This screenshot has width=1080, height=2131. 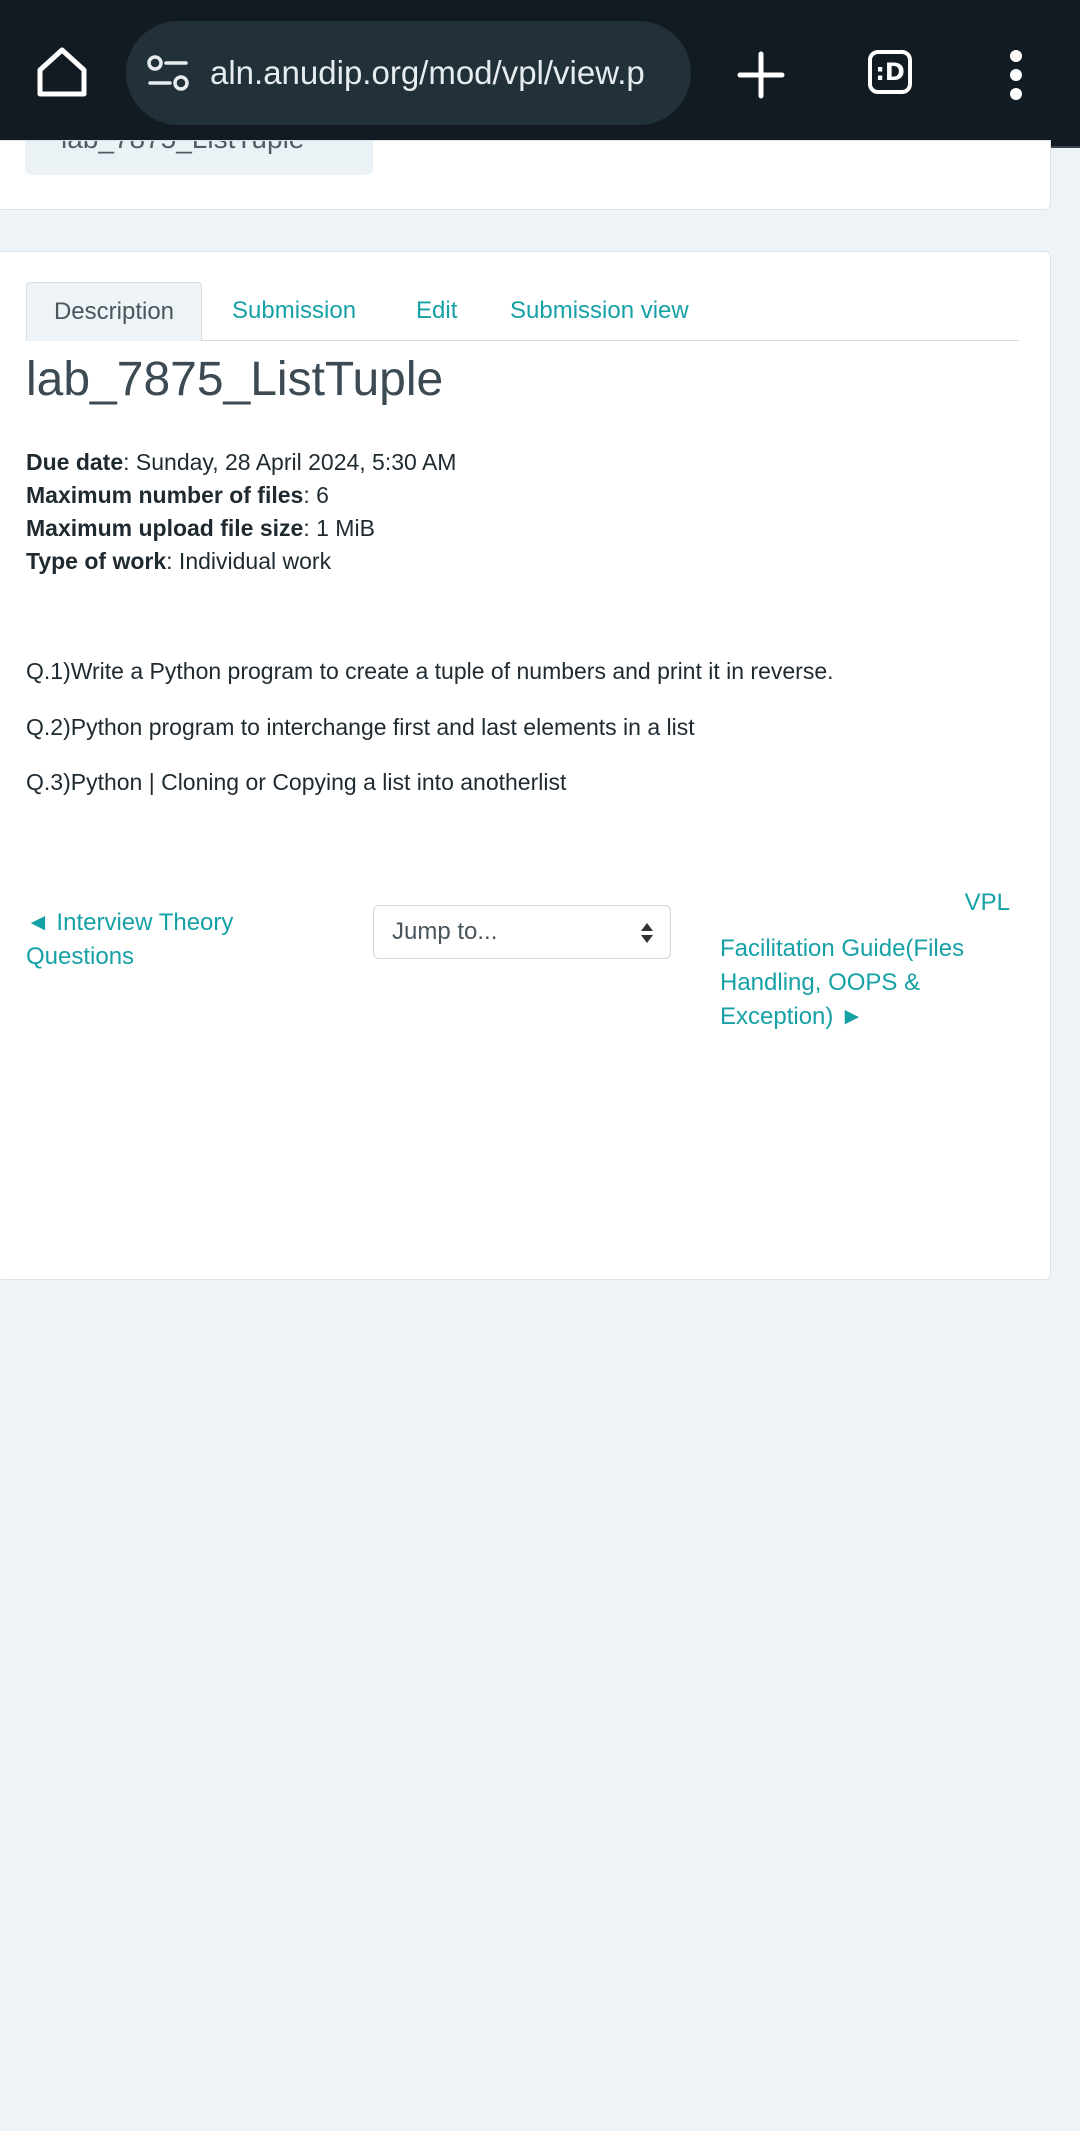 What do you see at coordinates (199, 158) in the screenshot?
I see `previous-activity-pill: lab_7875_ListTuple` at bounding box center [199, 158].